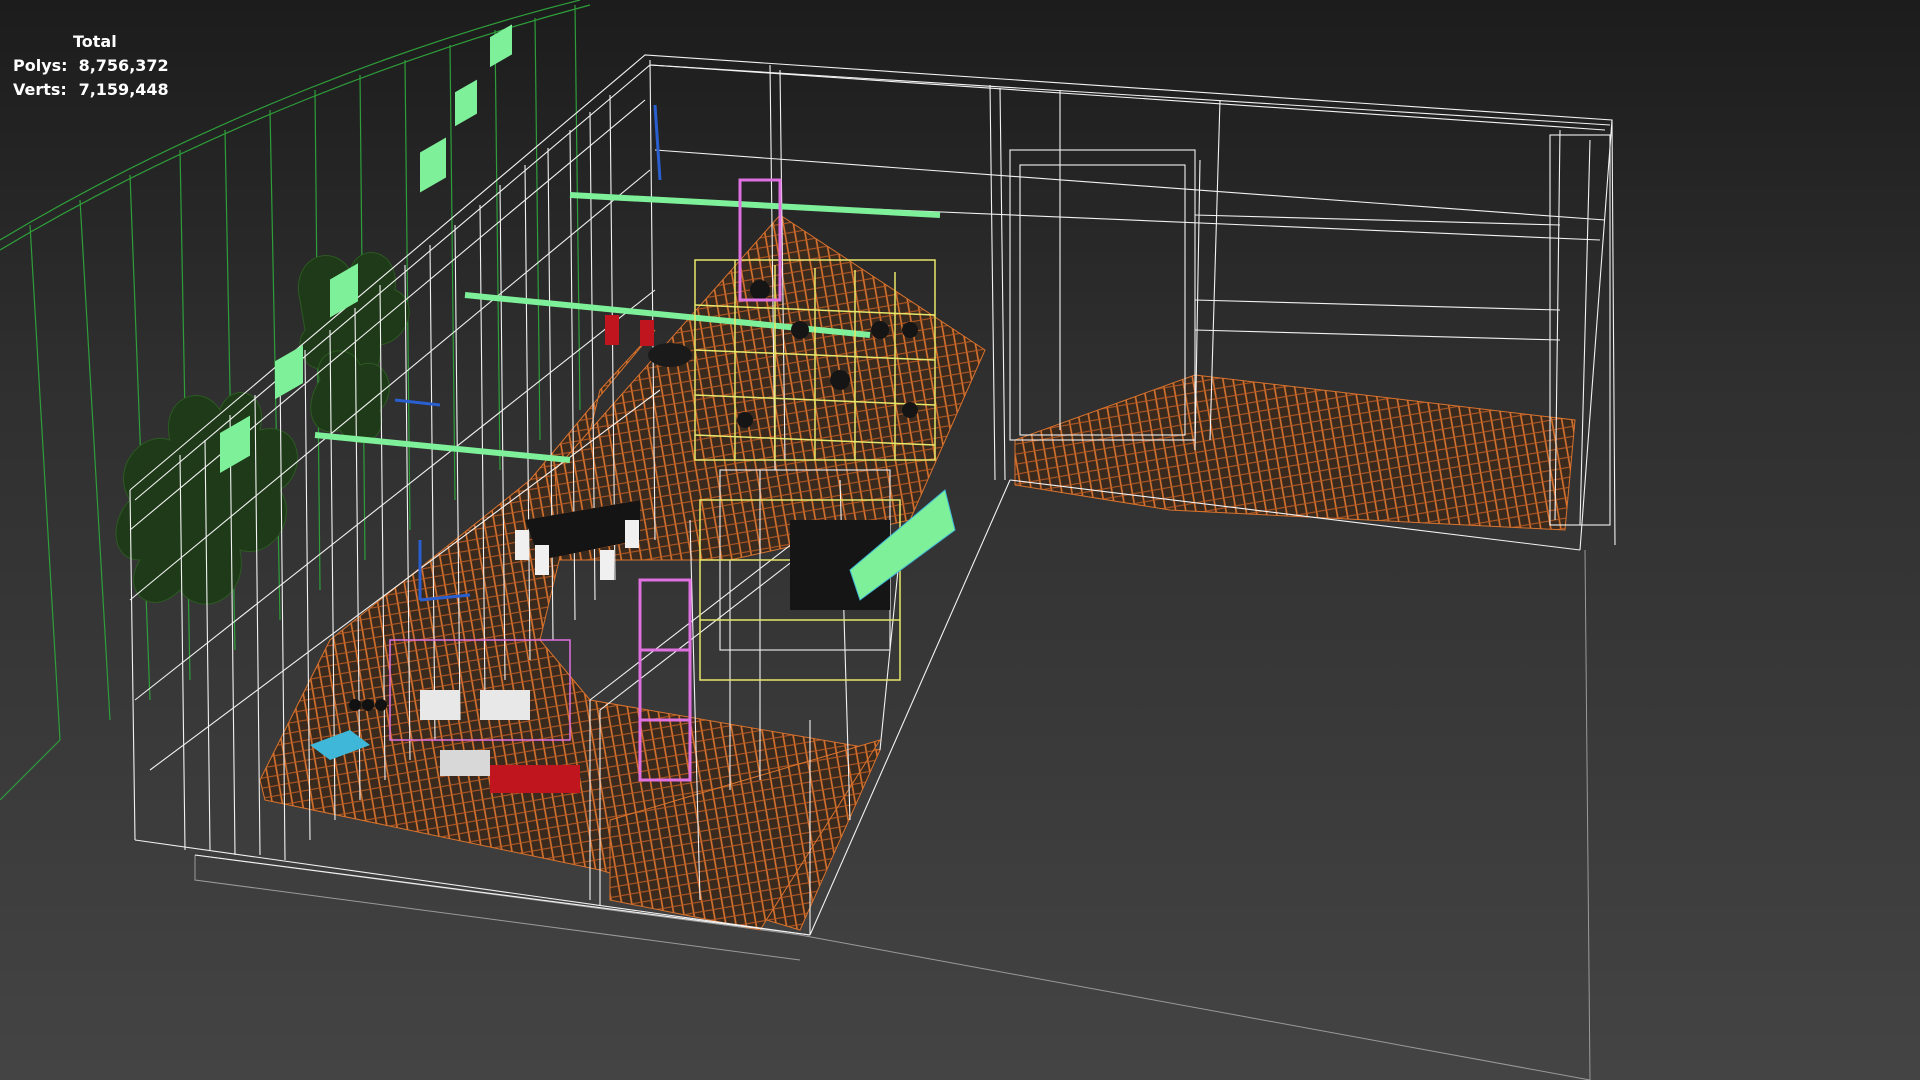  What do you see at coordinates (1295, 452) in the screenshot?
I see `floor-right-room` at bounding box center [1295, 452].